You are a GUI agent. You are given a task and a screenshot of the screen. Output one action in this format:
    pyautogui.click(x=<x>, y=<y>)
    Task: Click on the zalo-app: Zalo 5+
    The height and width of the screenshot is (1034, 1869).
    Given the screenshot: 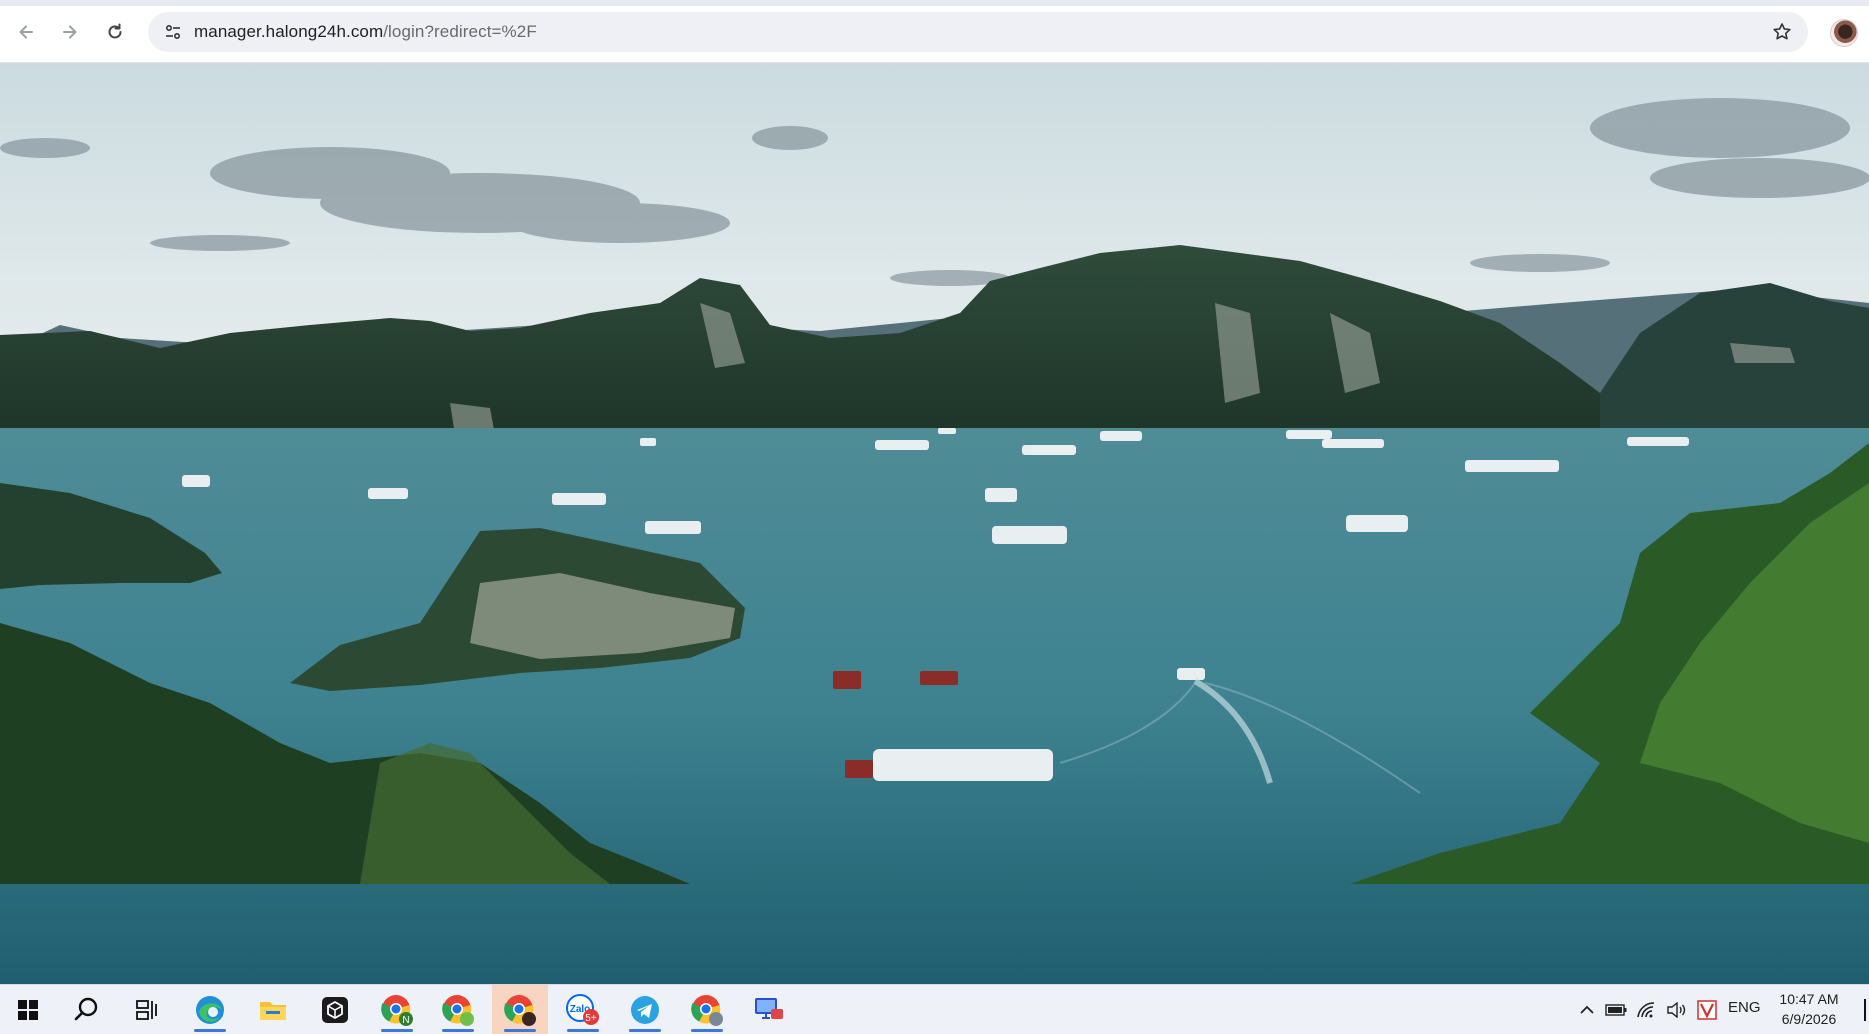 What is the action you would take?
    pyautogui.click(x=583, y=1009)
    